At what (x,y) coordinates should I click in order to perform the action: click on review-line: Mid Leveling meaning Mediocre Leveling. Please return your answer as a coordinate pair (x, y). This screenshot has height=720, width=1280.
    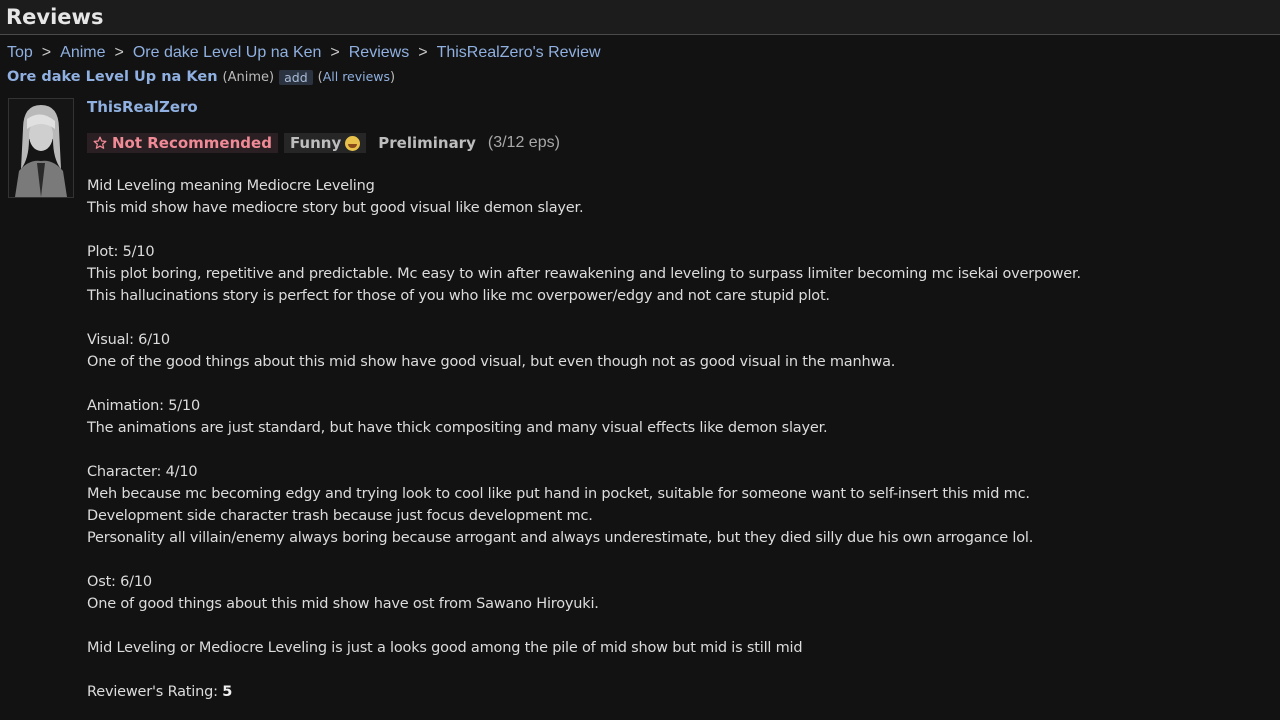
    Looking at the image, I should click on (231, 186).